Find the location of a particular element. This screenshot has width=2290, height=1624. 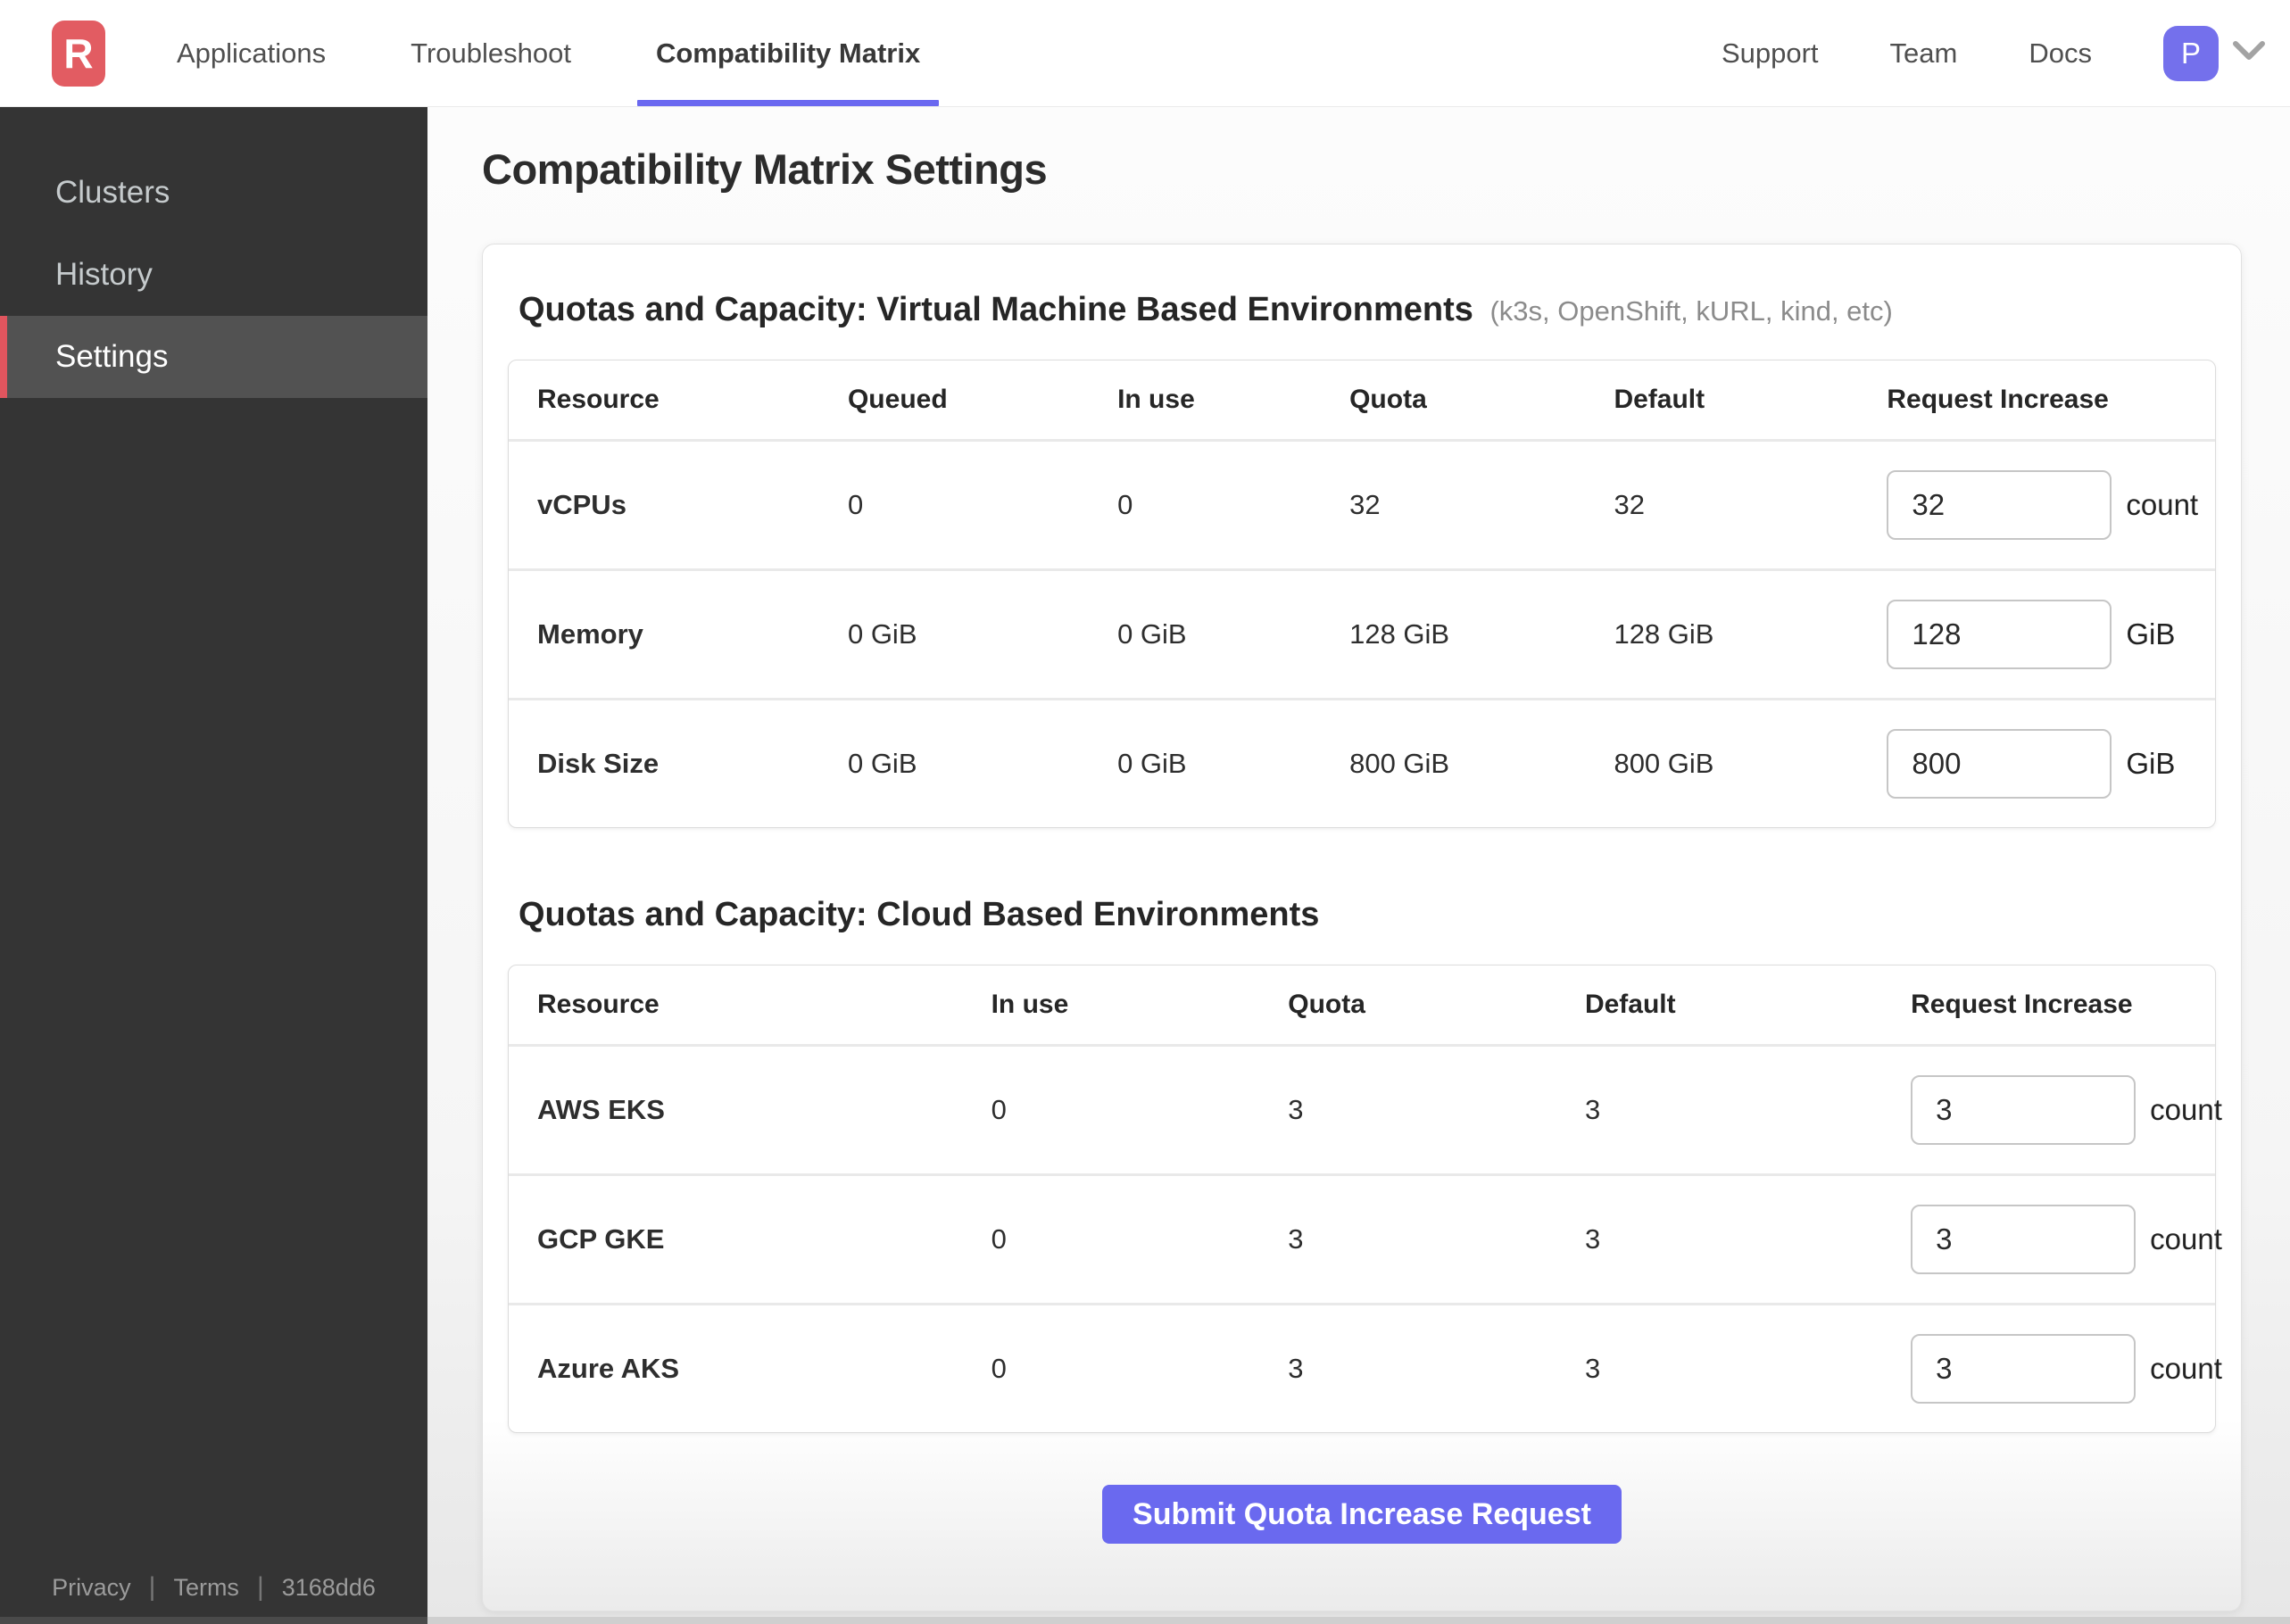

table-row-azure-aks: Azure AKS 0 3 3 count is located at coordinates (1365, 1367).